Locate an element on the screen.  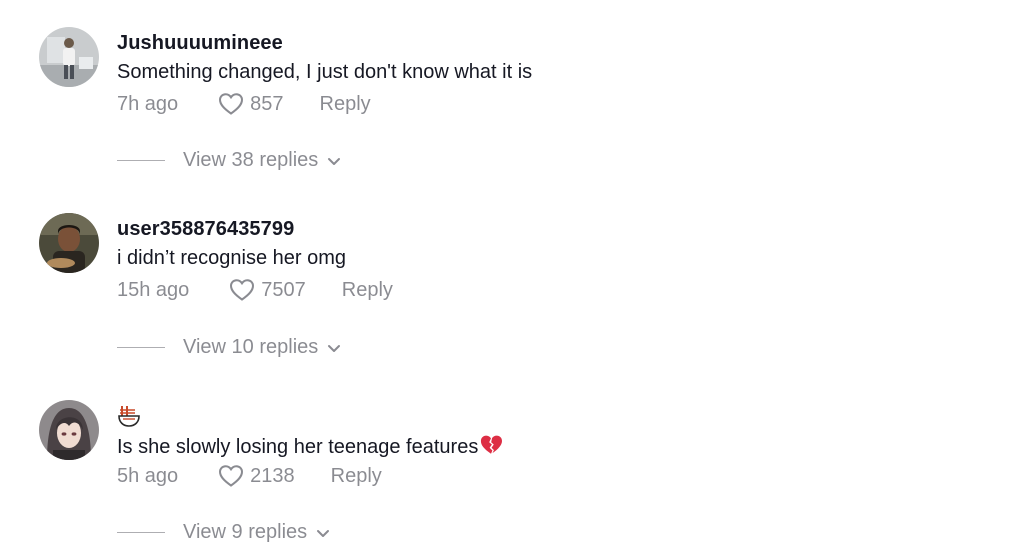
like-button: 7507 is located at coordinates (267, 290).